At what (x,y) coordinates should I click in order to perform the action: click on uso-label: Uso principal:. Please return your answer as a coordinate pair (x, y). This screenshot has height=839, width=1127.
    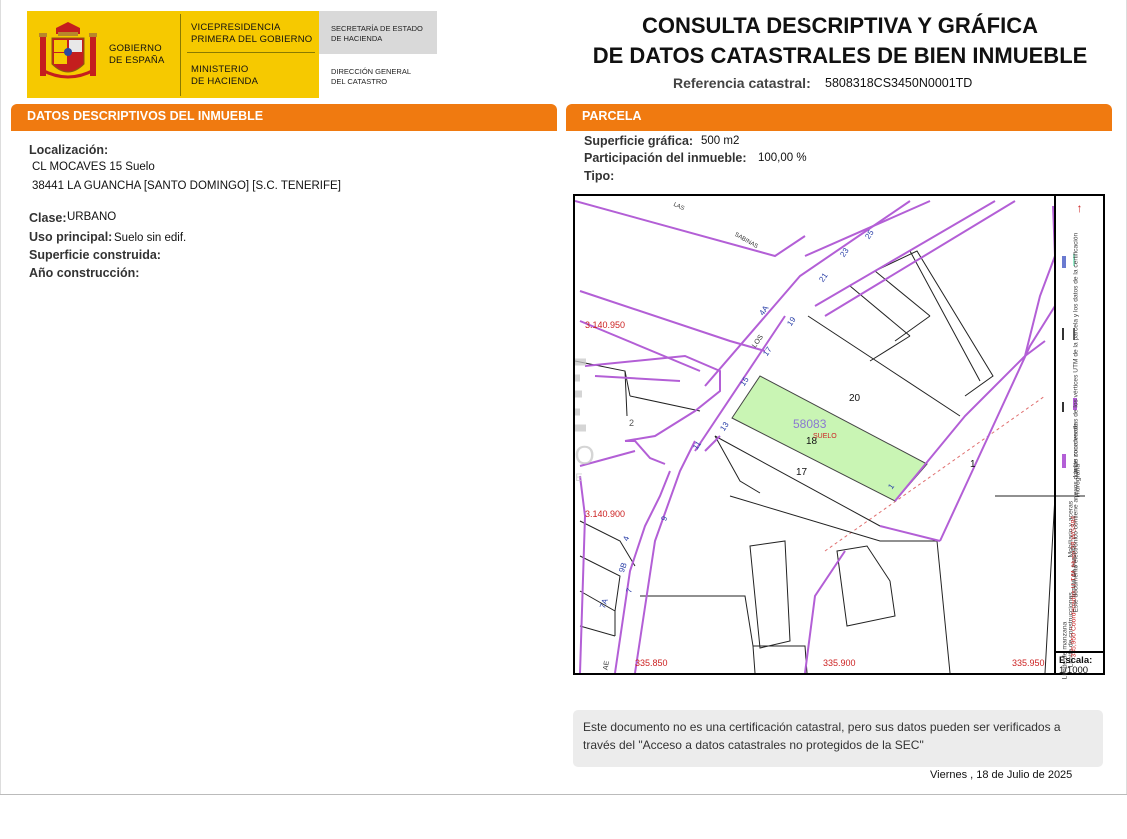
    Looking at the image, I should click on (71, 237).